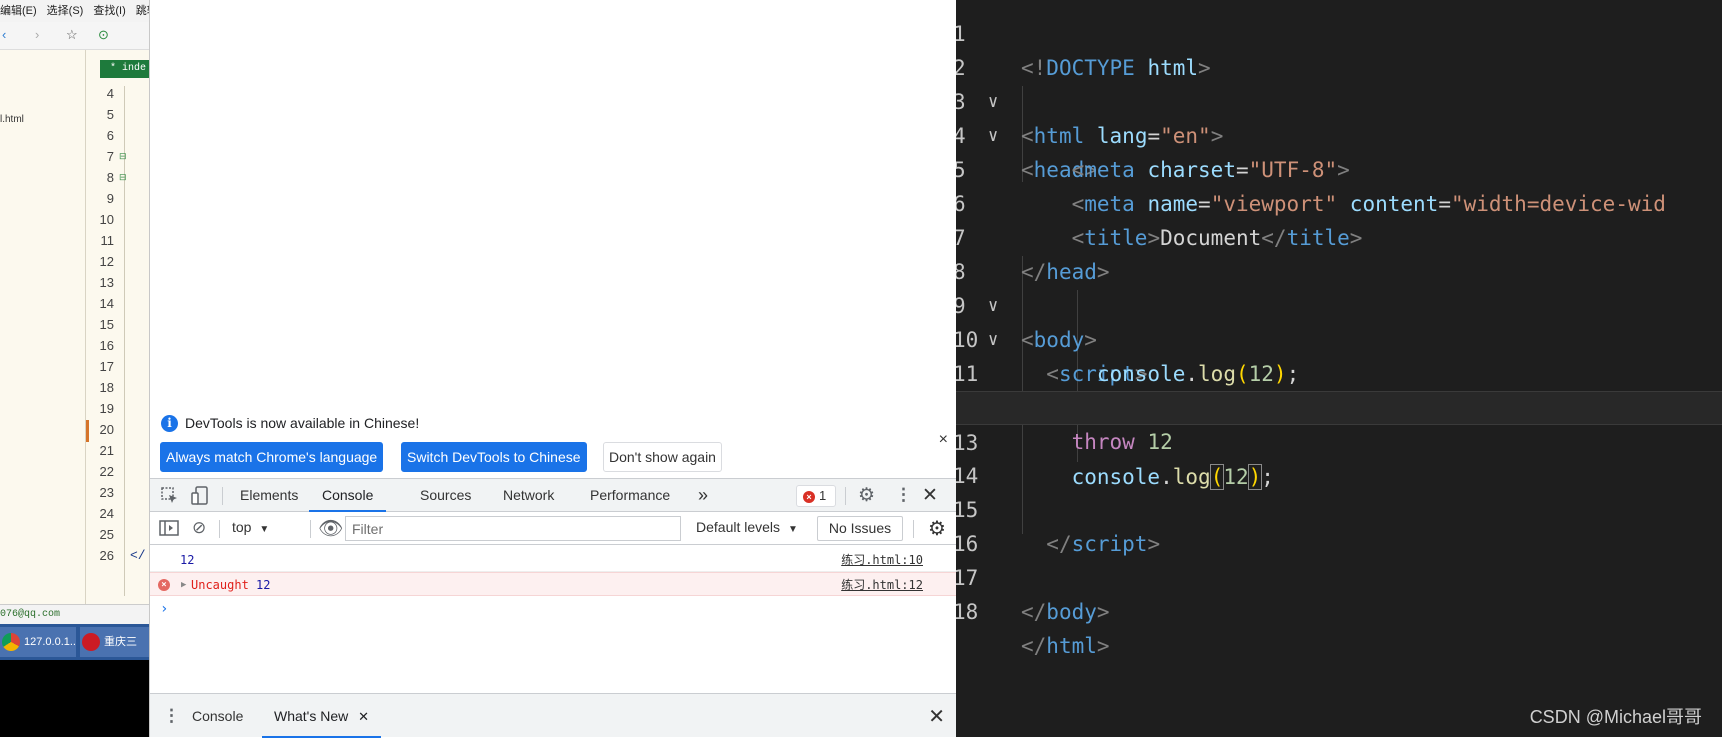  Describe the element at coordinates (110, 135) in the screenshot. I see `line-number: 6` at that location.